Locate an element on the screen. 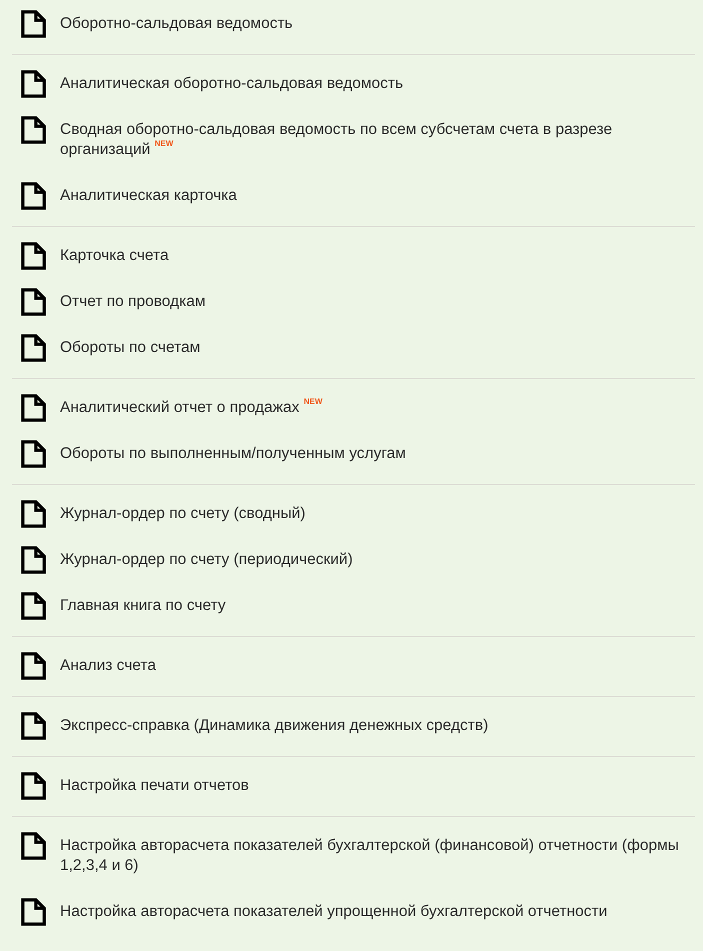  report-link: Экспресс-справка (Динамика движения денежных средств) is located at coordinates (274, 726).